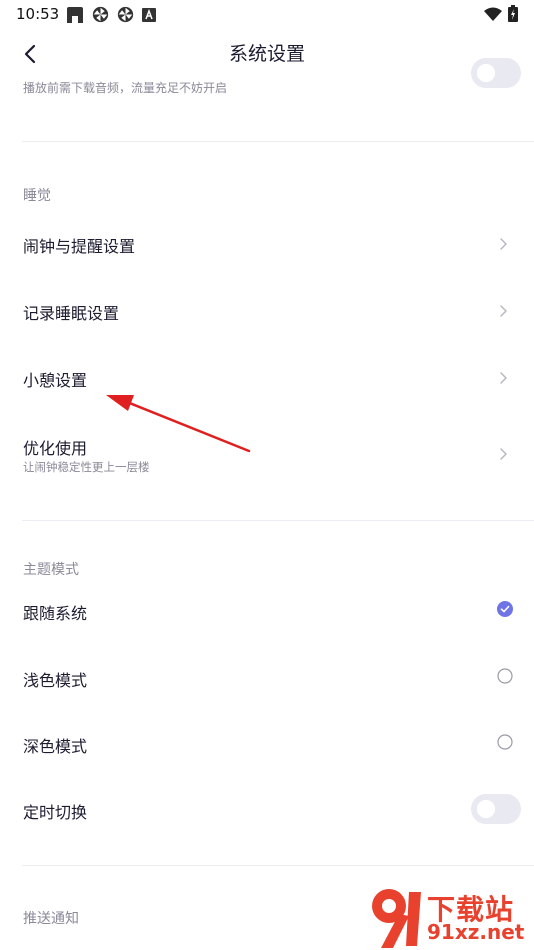 The image size is (534, 950). What do you see at coordinates (267, 611) in the screenshot?
I see `theme-option-follow-system: 跟随系统` at bounding box center [267, 611].